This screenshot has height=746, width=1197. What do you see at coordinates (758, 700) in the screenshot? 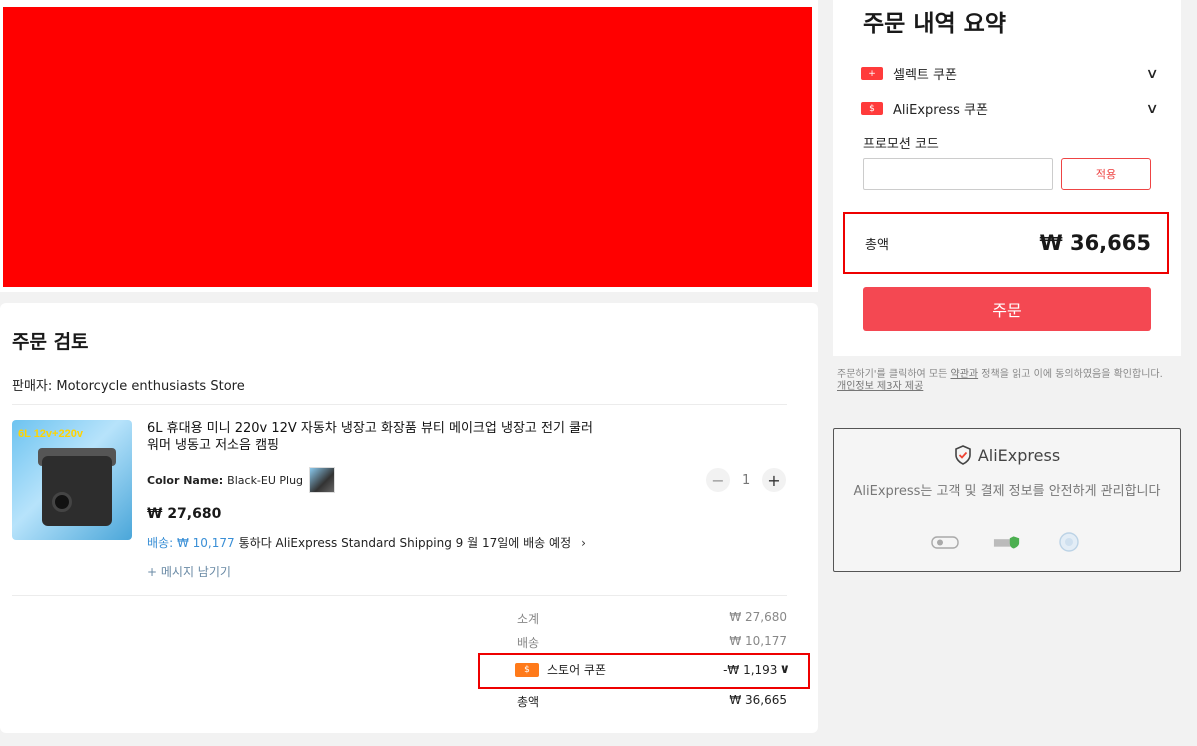
I see `review-total-value: ₩ 36,665` at bounding box center [758, 700].